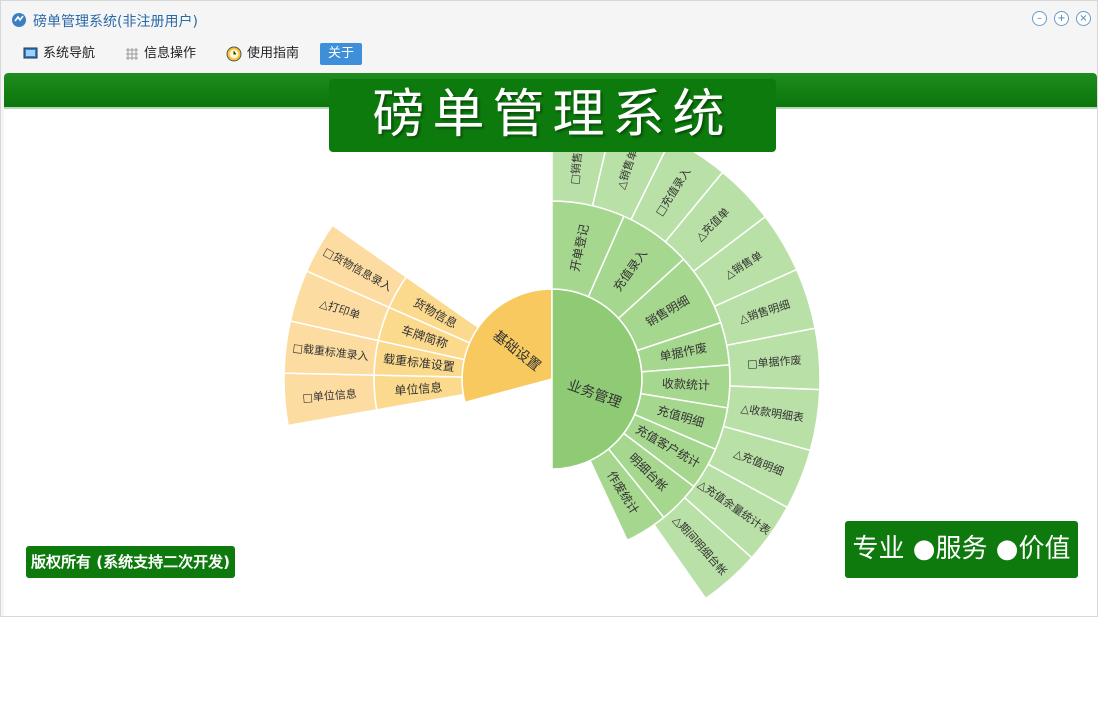  Describe the element at coordinates (549, 20) in the screenshot. I see `title-bar: 磅单管理系统(非注册用户) – + ×` at that location.